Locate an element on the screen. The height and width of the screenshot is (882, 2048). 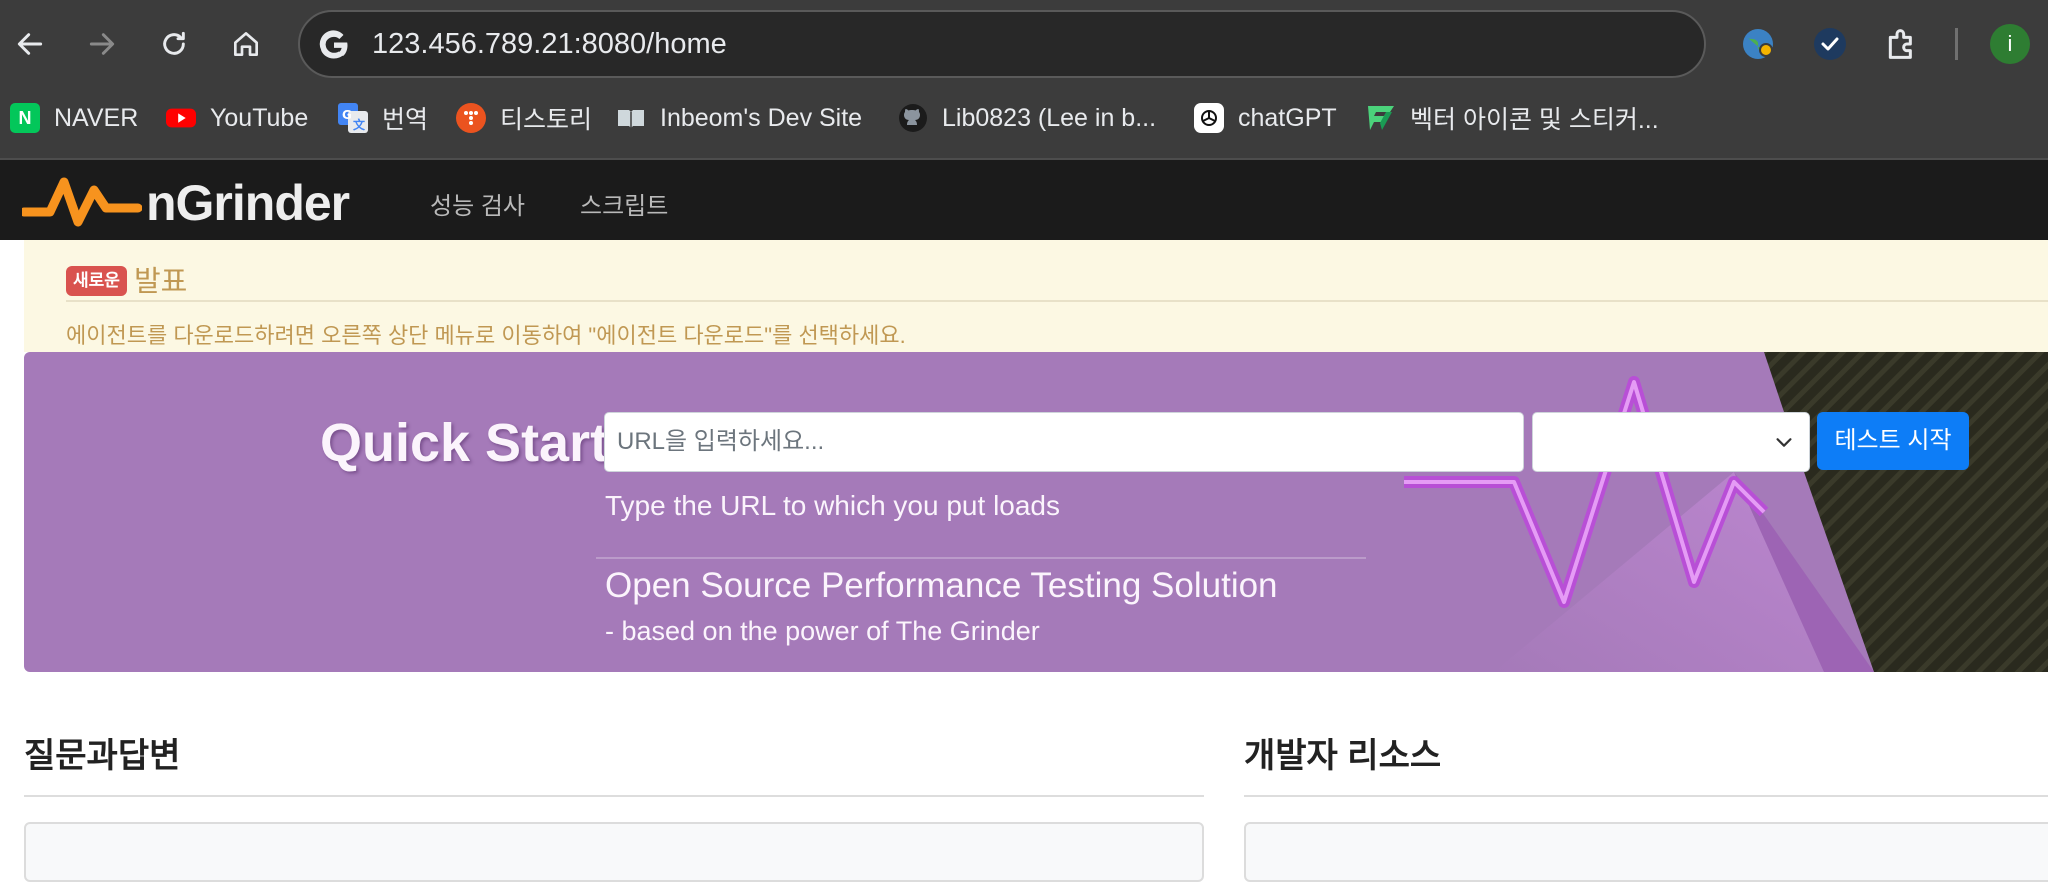
qna-panel is located at coordinates (614, 852).